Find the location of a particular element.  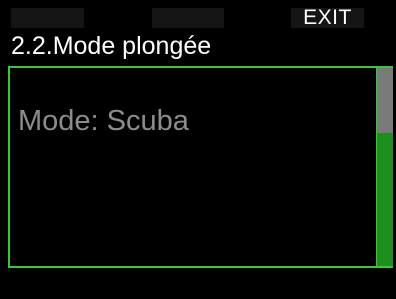

softkey-left is located at coordinates (47, 18).